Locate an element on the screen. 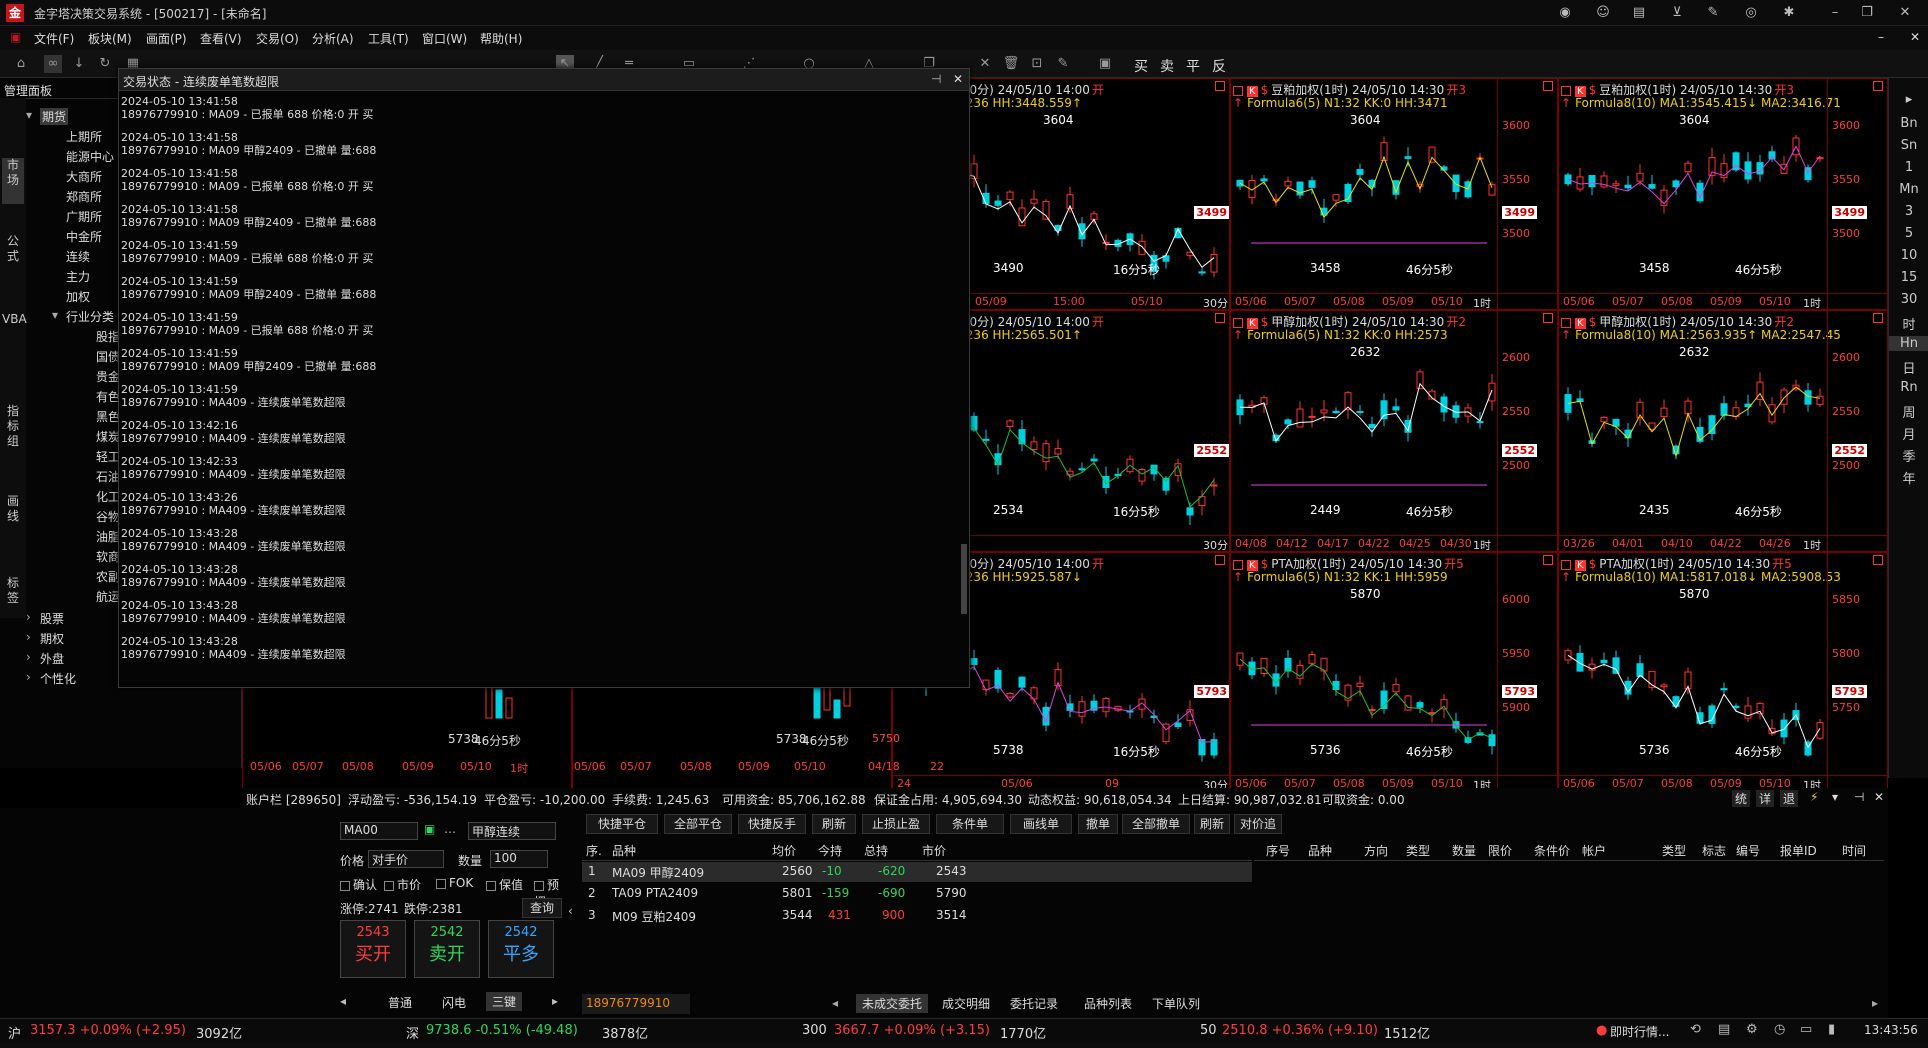  tabs-next-icon: ▸ is located at coordinates (1875, 1003).